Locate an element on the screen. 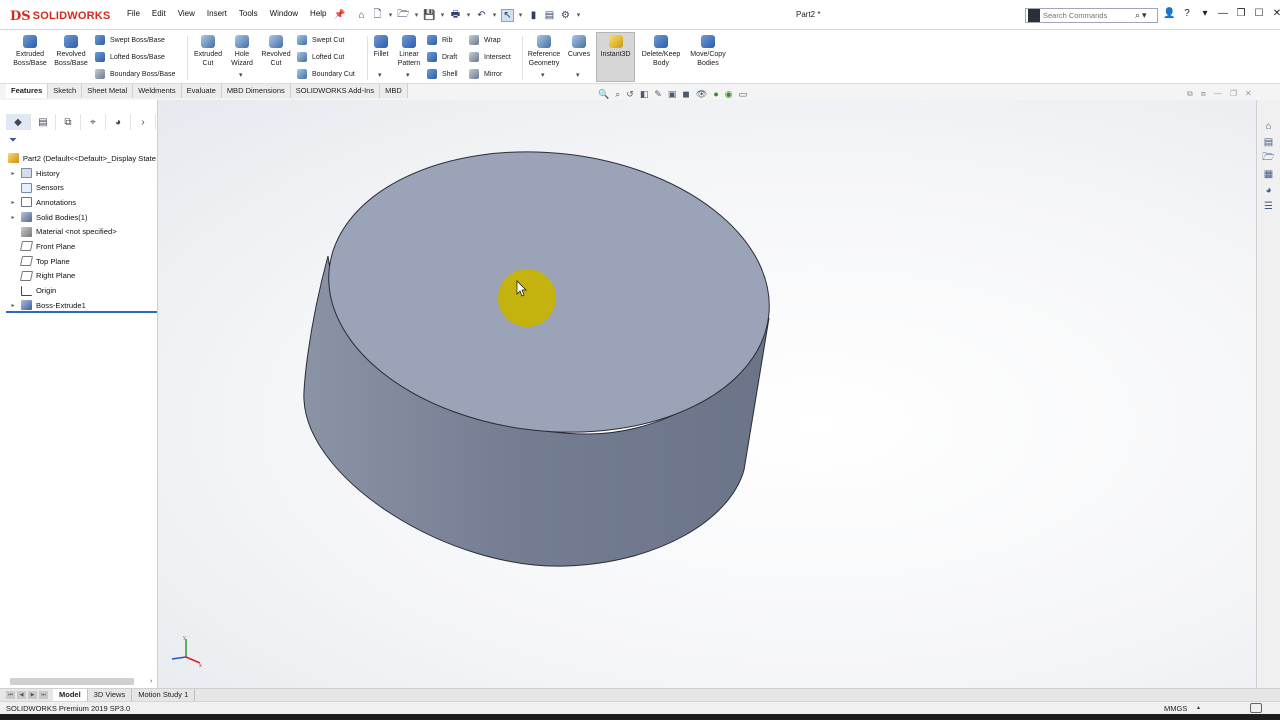 The image size is (1280, 720). boundary-boss-button: Boundary Boss/Base is located at coordinates (135, 74).